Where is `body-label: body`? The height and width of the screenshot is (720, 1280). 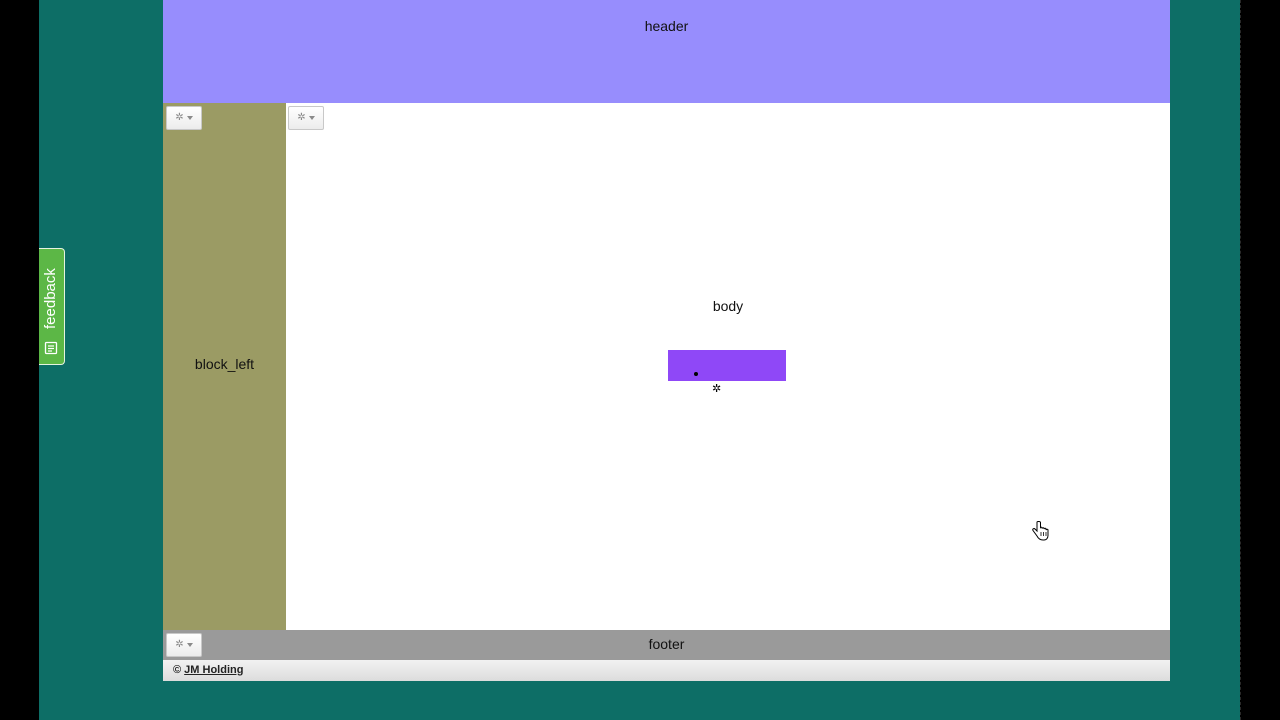 body-label: body is located at coordinates (728, 306).